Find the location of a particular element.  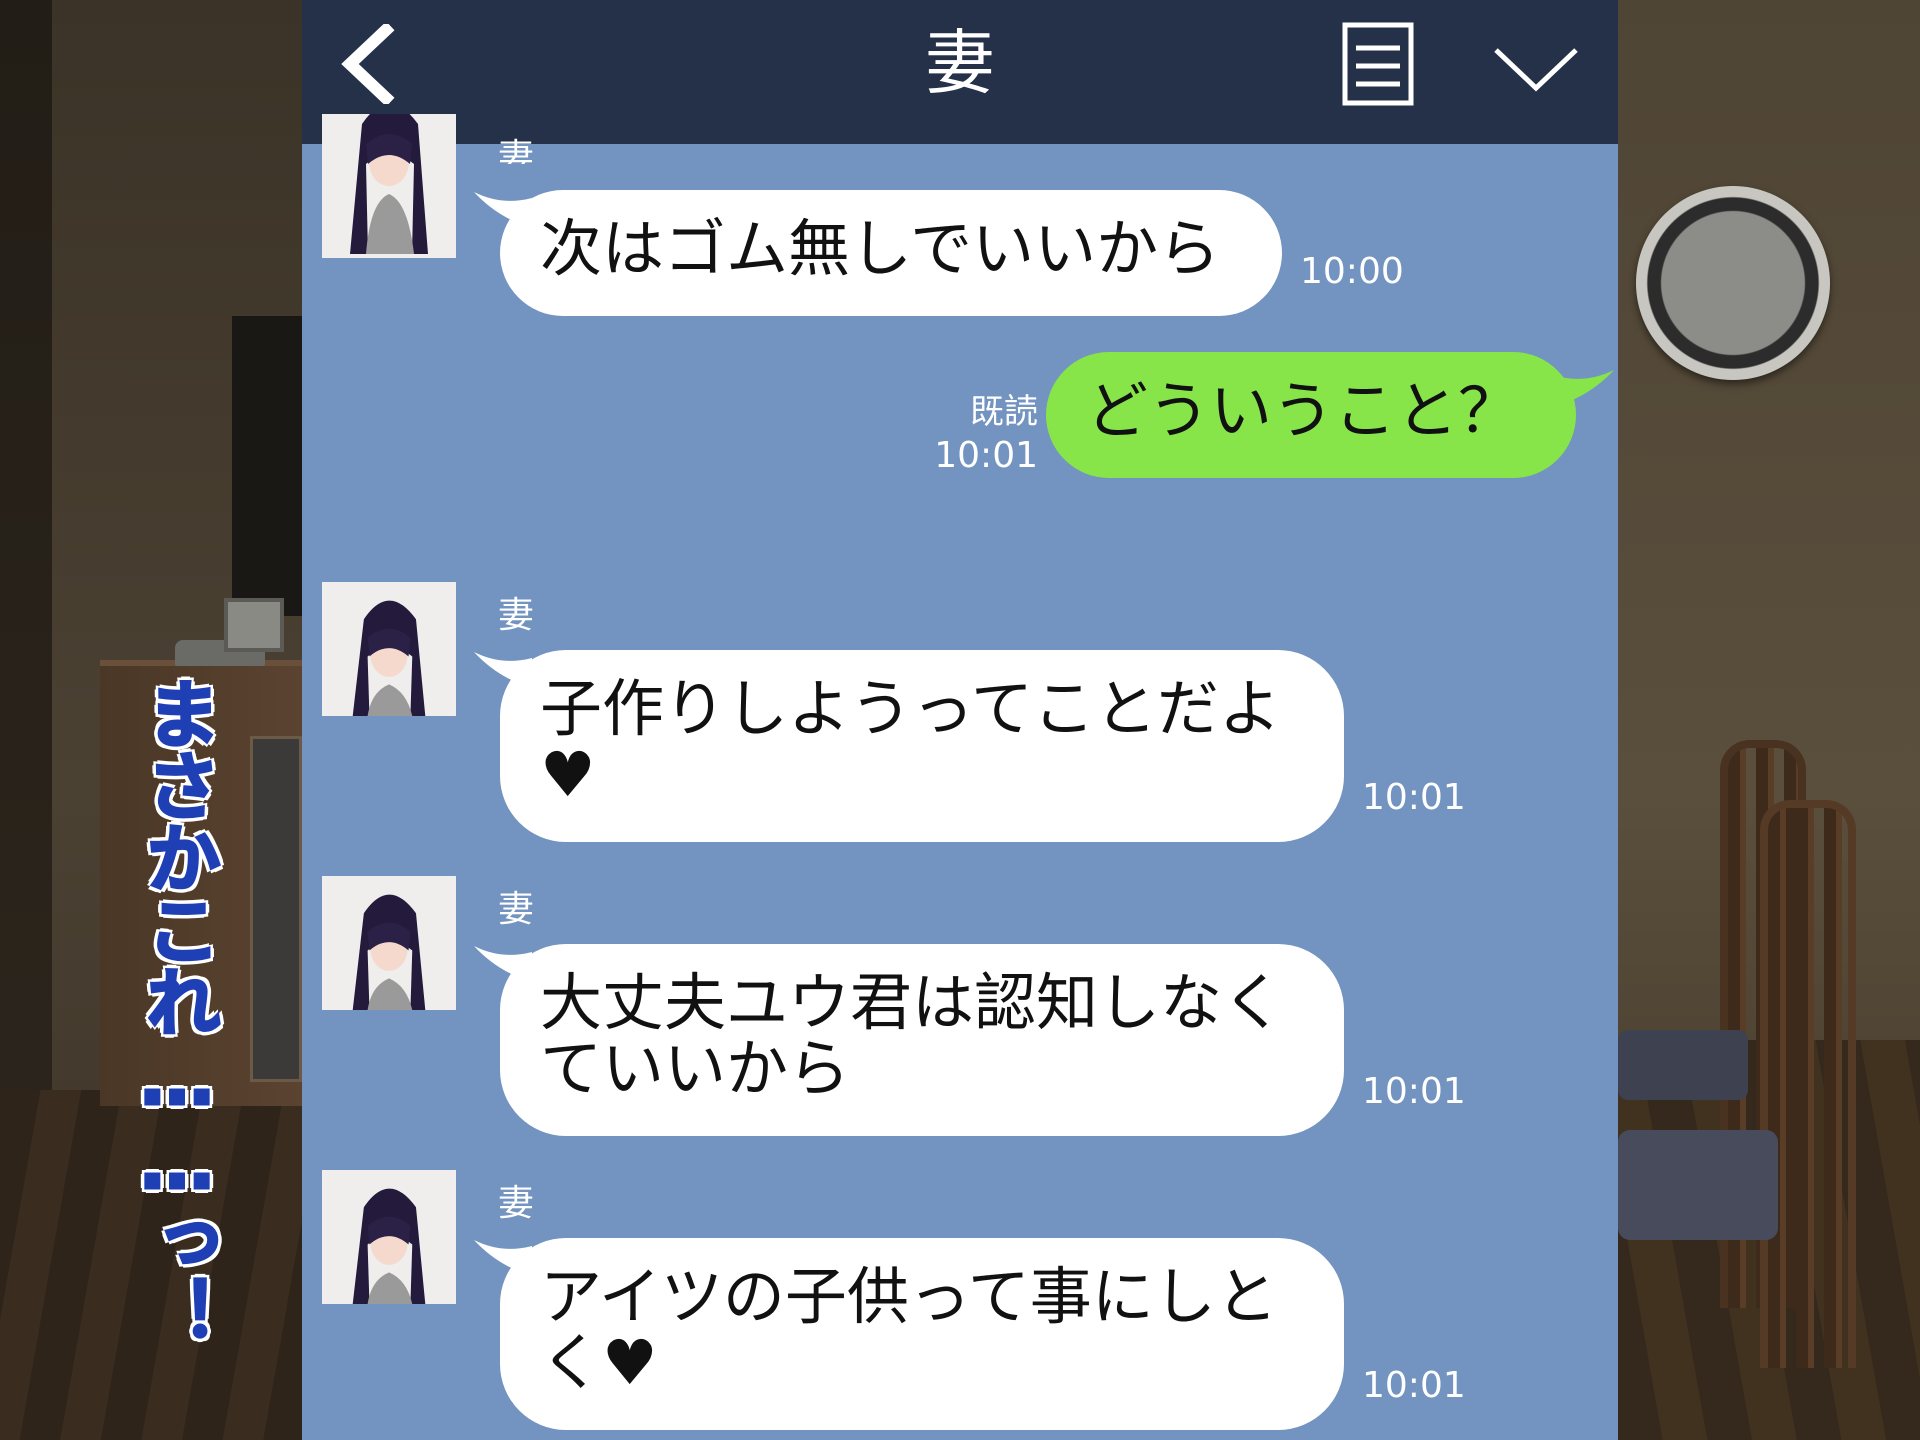

my-message-bubble: どういうこと？ is located at coordinates (1311, 415).